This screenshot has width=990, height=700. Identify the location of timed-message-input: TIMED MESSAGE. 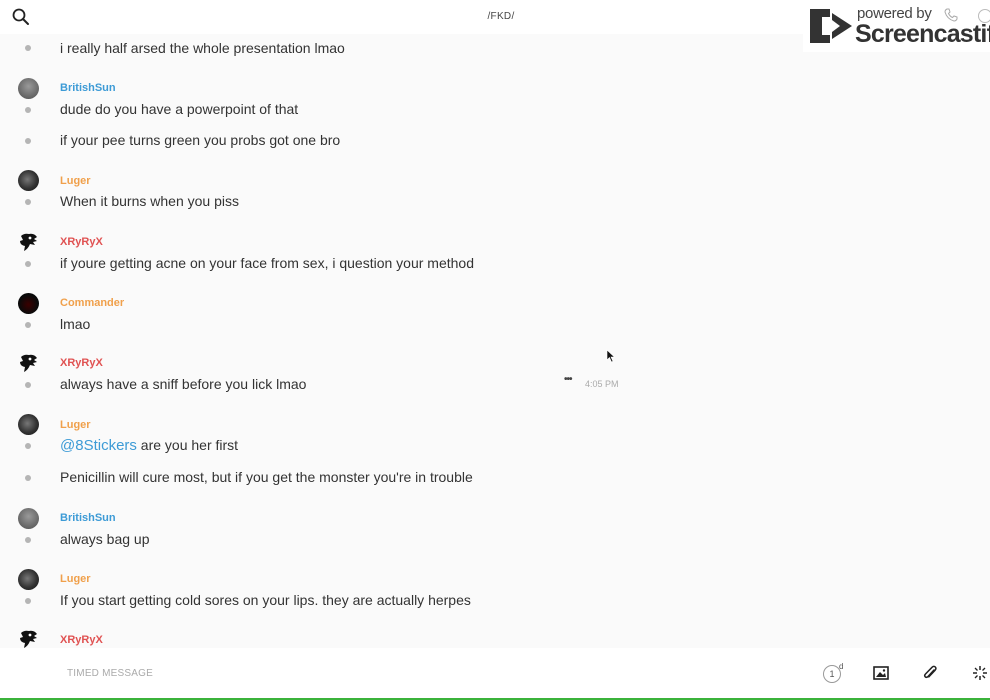
(110, 673).